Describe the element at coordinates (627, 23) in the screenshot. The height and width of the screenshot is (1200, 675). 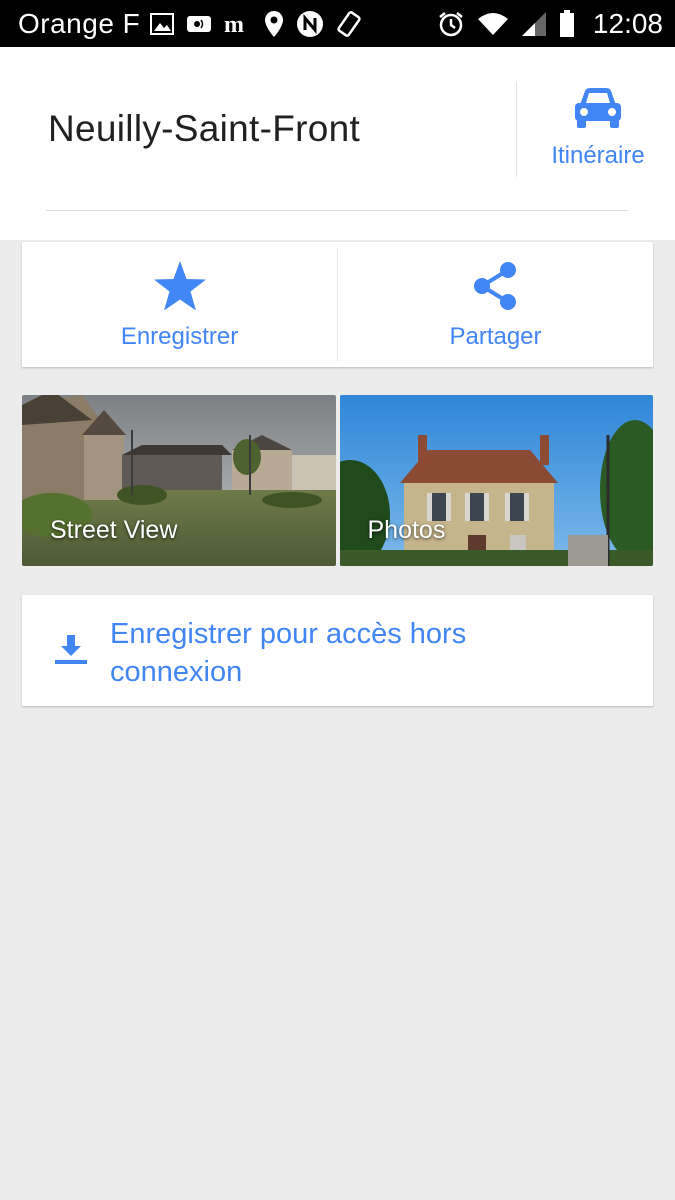
I see `clock: 12:08` at that location.